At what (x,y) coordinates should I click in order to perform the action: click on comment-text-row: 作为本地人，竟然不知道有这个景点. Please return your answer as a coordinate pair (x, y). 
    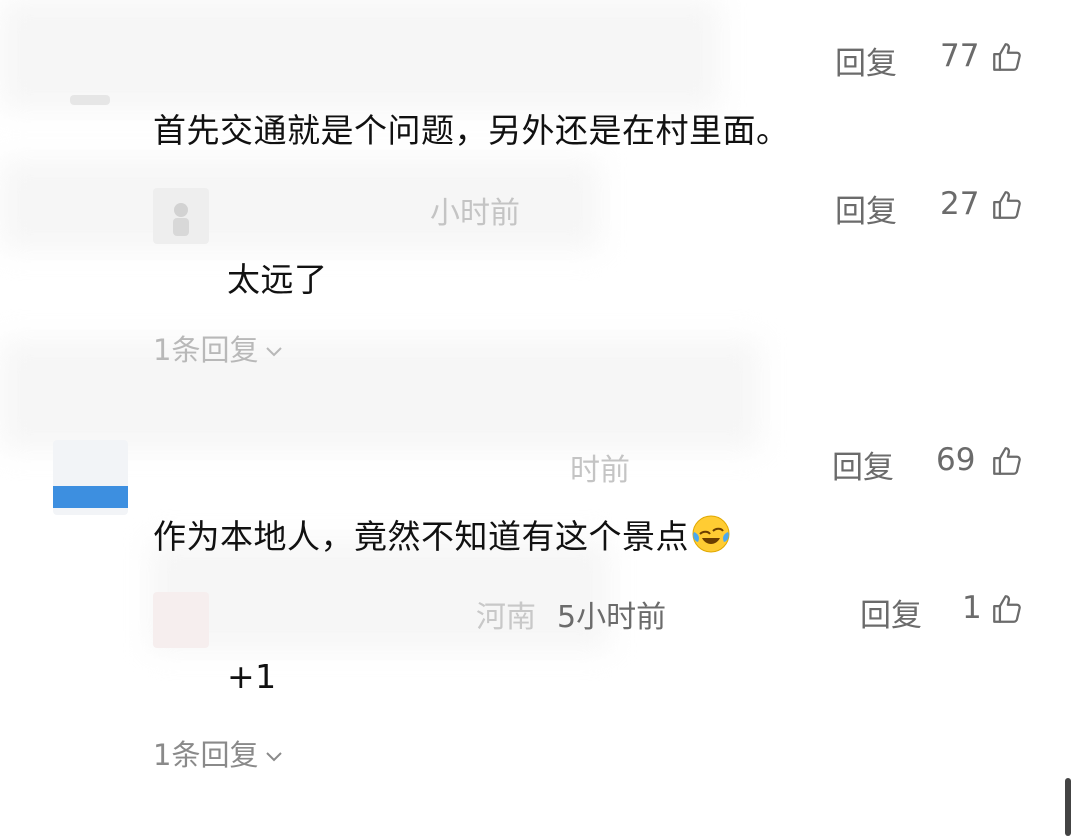
    Looking at the image, I should click on (442, 534).